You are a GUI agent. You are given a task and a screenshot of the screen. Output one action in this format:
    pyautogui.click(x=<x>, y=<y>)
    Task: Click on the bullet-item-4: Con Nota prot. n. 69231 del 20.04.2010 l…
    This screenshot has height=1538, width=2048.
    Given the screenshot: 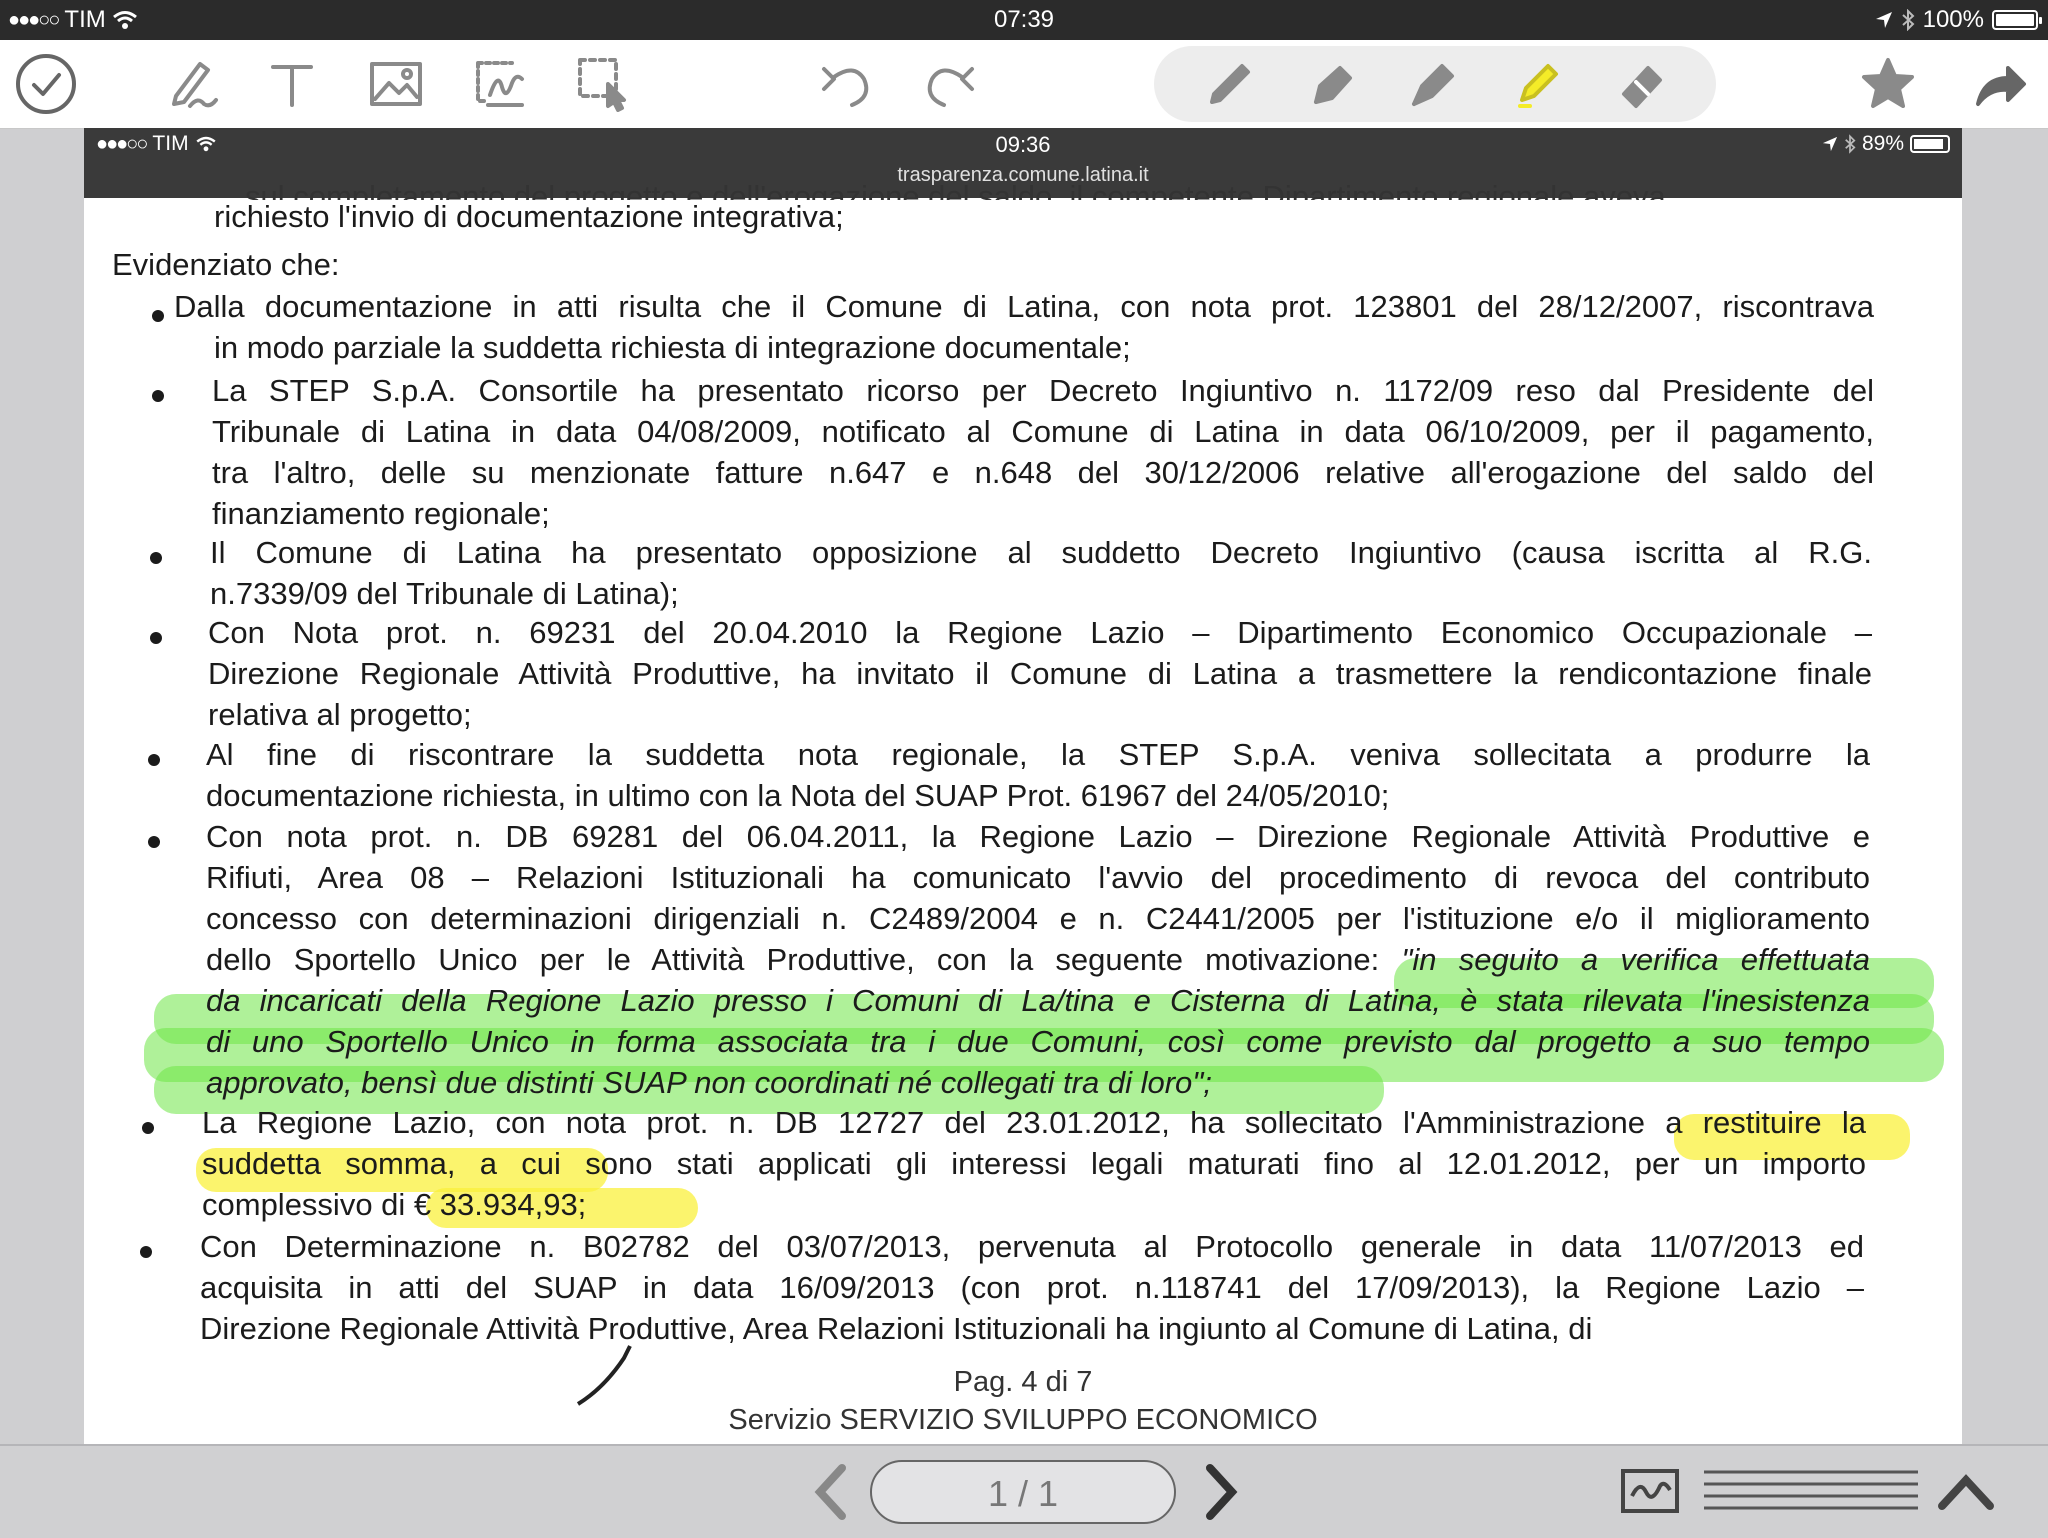 What is the action you would take?
    pyautogui.click(x=1040, y=673)
    